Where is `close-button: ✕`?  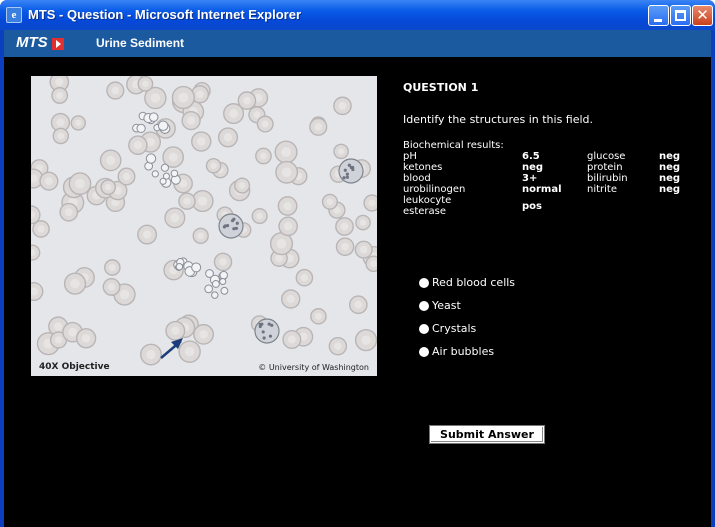 close-button: ✕ is located at coordinates (702, 15).